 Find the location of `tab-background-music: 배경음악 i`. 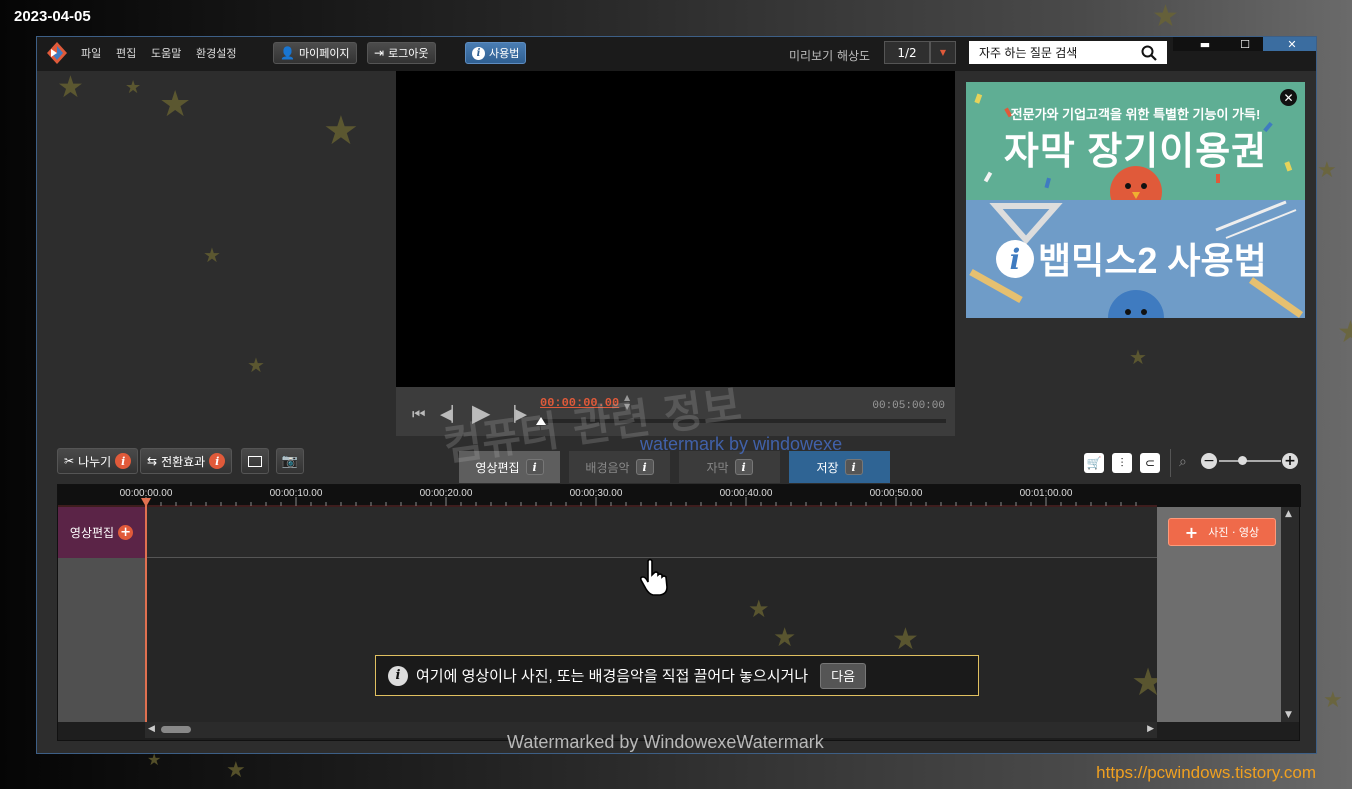

tab-background-music: 배경음악 i is located at coordinates (619, 467).